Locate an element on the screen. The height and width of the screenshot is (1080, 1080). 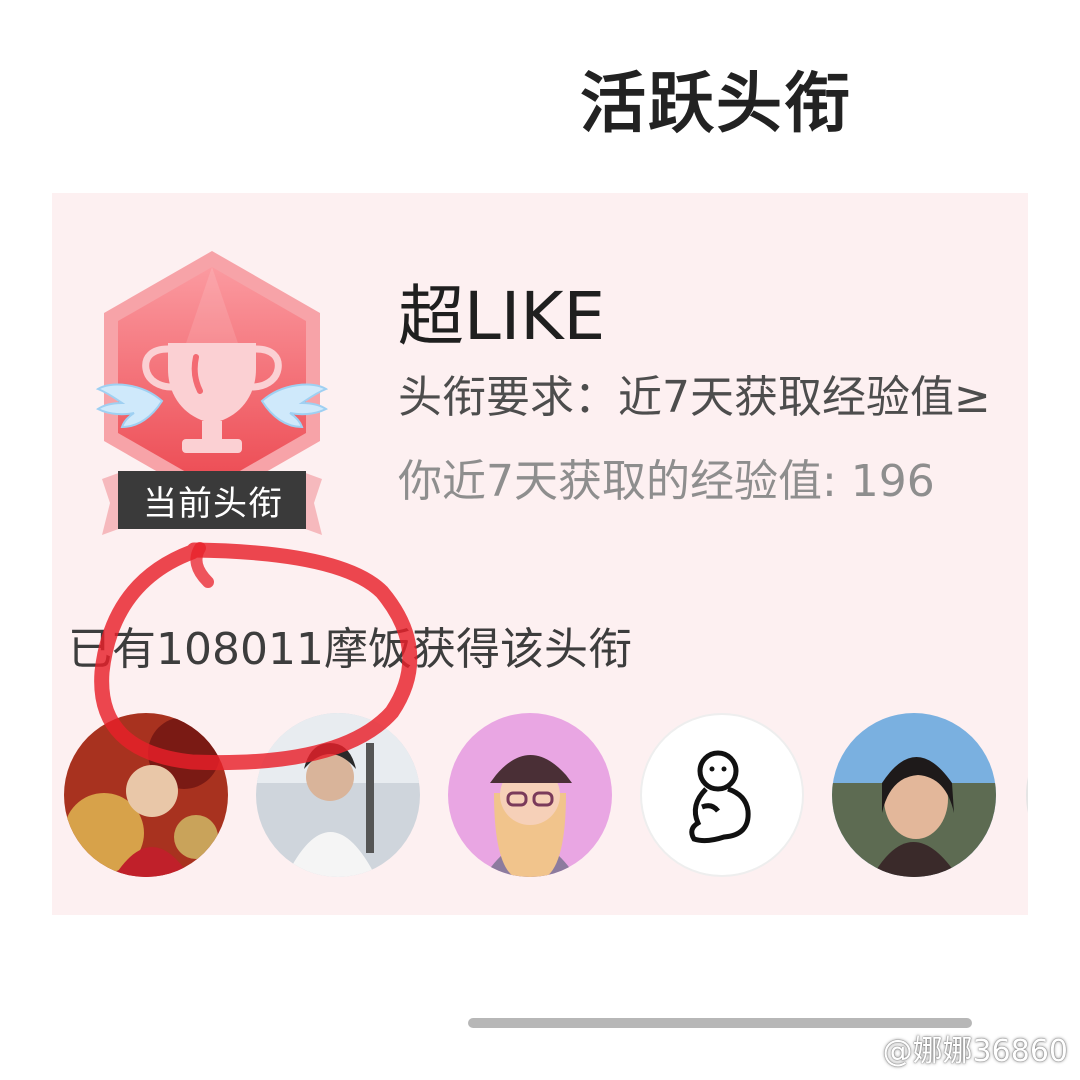
holder-avatar-list is located at coordinates (546, 798).